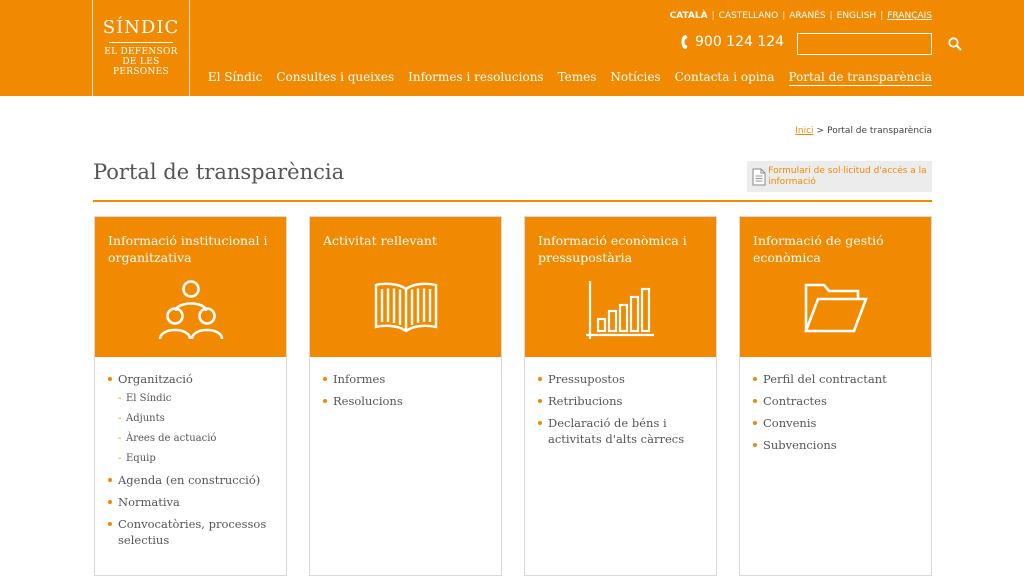 The height and width of the screenshot is (587, 1024). I want to click on card-title: Activitat rellevant, so click(380, 240).